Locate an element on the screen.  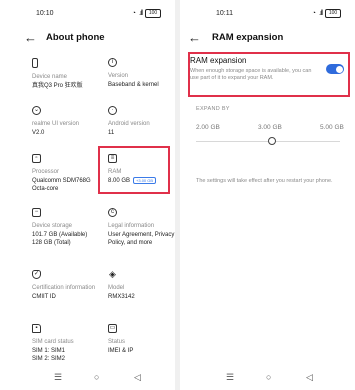
info-item-status: ▭ Status IMEI & IP is located at coordinates (141, 339).